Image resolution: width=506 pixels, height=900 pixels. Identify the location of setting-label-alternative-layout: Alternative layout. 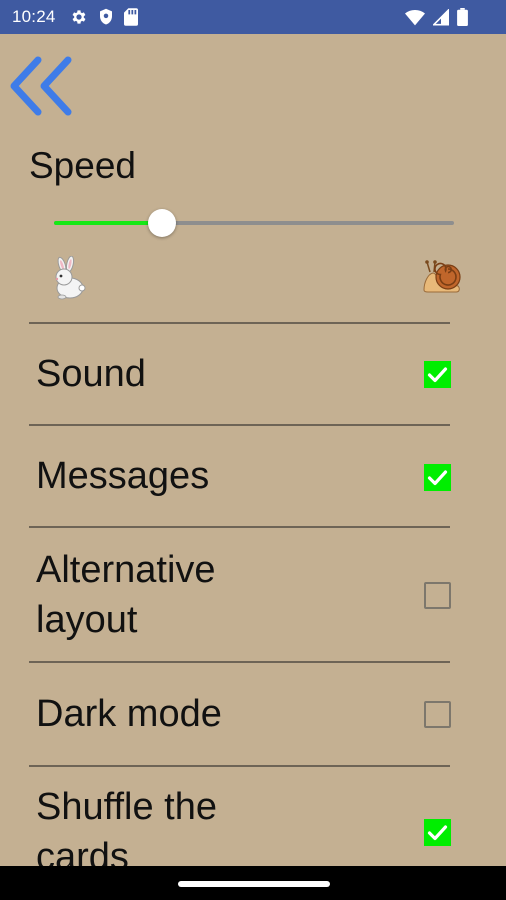
(126, 595).